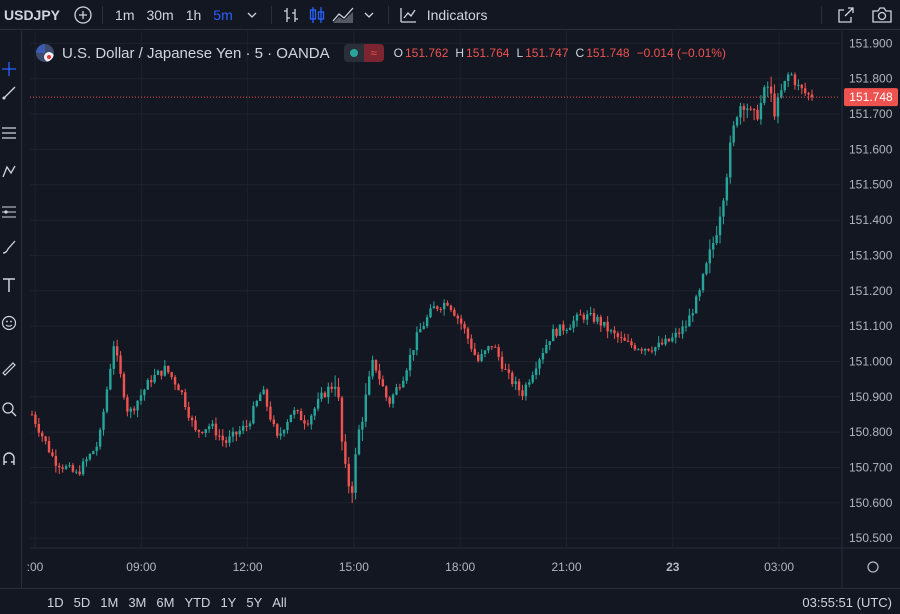 This screenshot has width=900, height=614. I want to click on camera-snapshot-icon, so click(882, 15).